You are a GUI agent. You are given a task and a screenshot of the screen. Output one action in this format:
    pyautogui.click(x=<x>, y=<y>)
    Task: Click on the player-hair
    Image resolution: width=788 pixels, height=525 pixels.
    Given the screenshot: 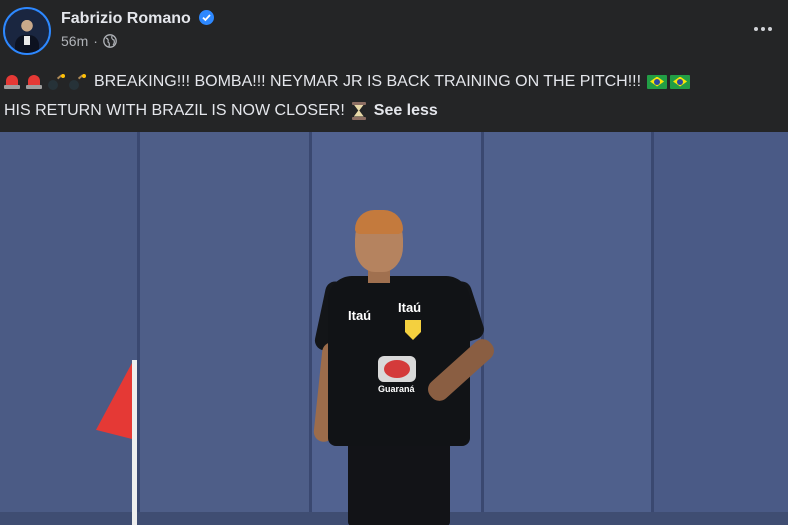 What is the action you would take?
    pyautogui.click(x=379, y=222)
    